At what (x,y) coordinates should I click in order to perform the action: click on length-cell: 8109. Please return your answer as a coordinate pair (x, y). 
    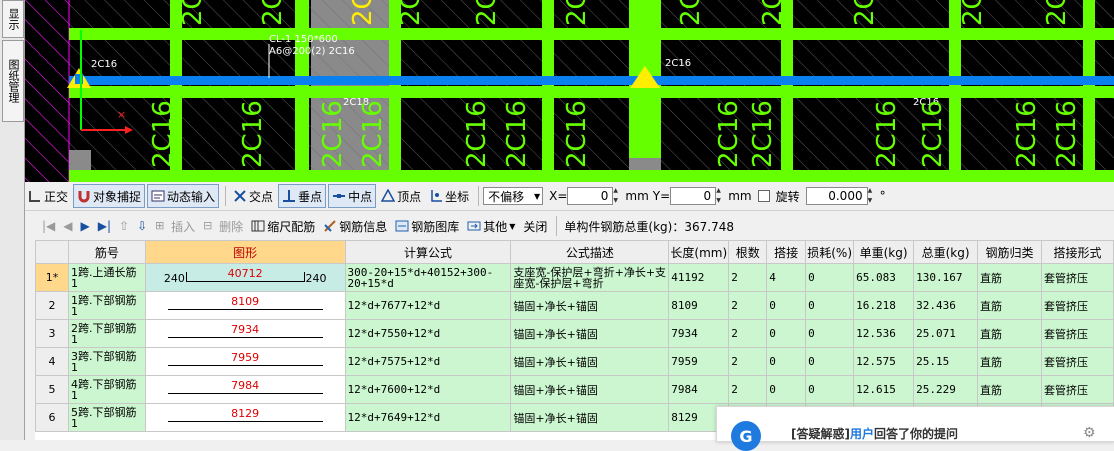
    Looking at the image, I should click on (699, 305).